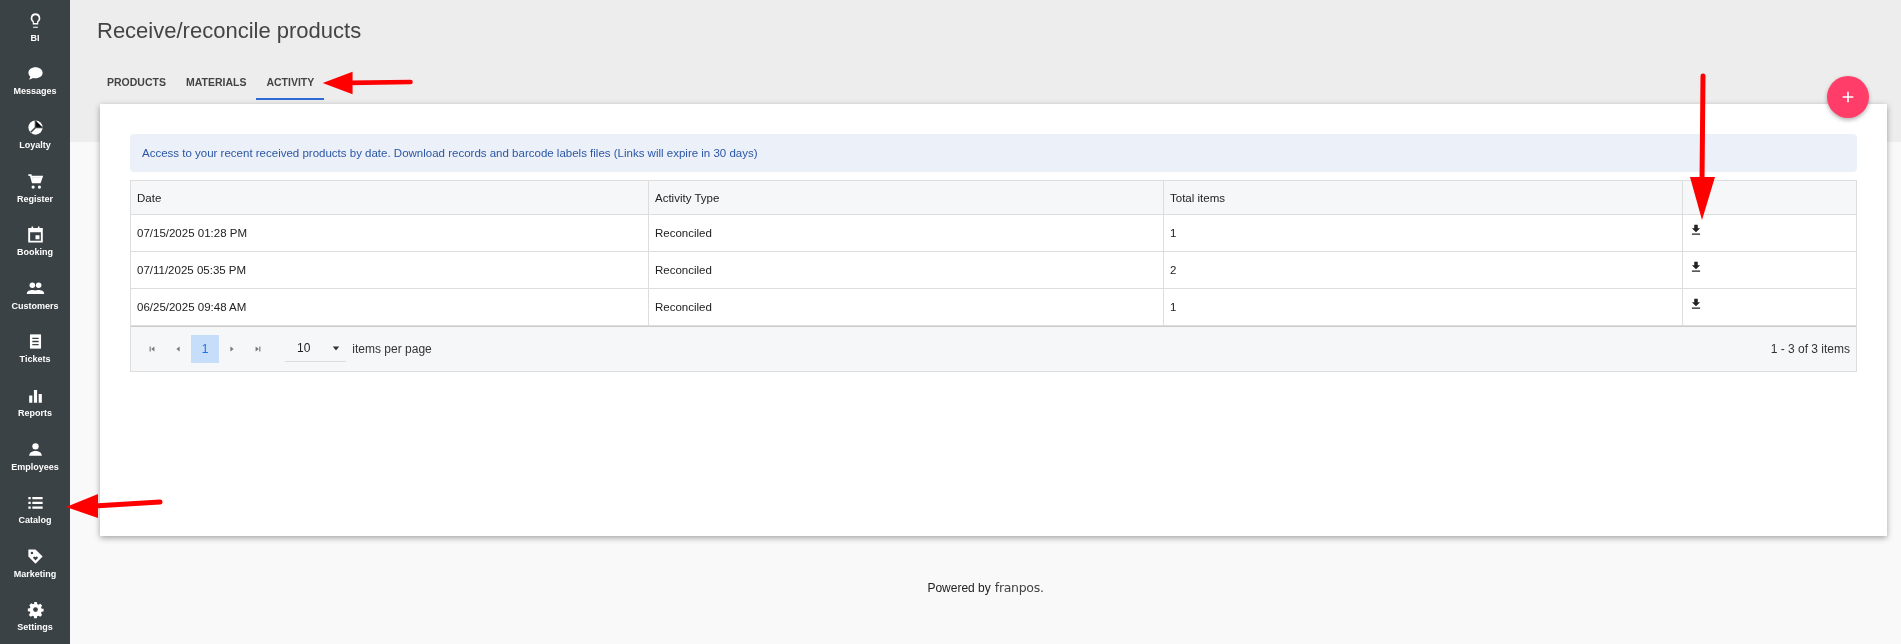  I want to click on plus-icon, so click(1848, 97).